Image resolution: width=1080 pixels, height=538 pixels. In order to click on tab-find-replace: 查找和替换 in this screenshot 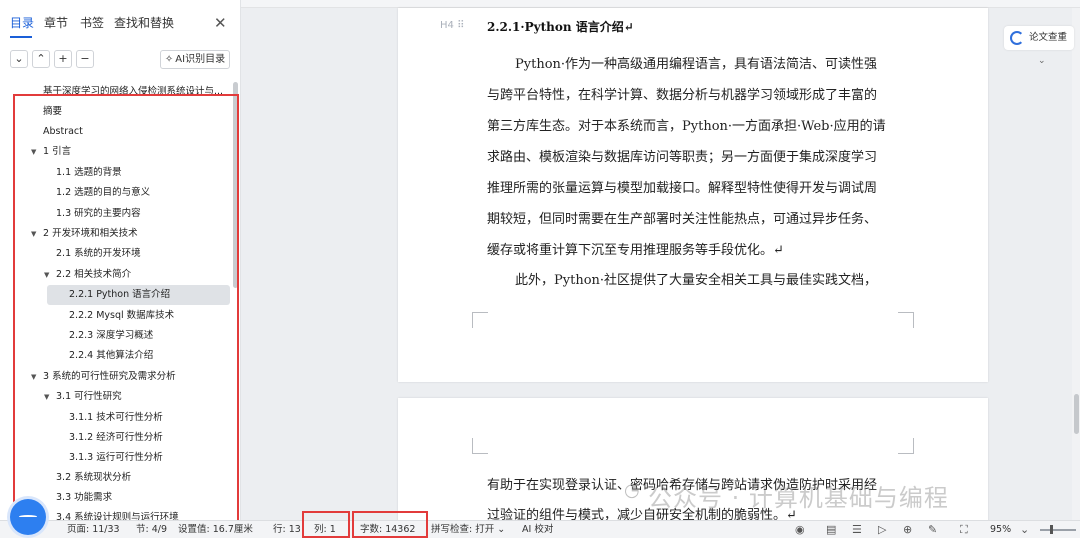, I will do `click(144, 23)`.